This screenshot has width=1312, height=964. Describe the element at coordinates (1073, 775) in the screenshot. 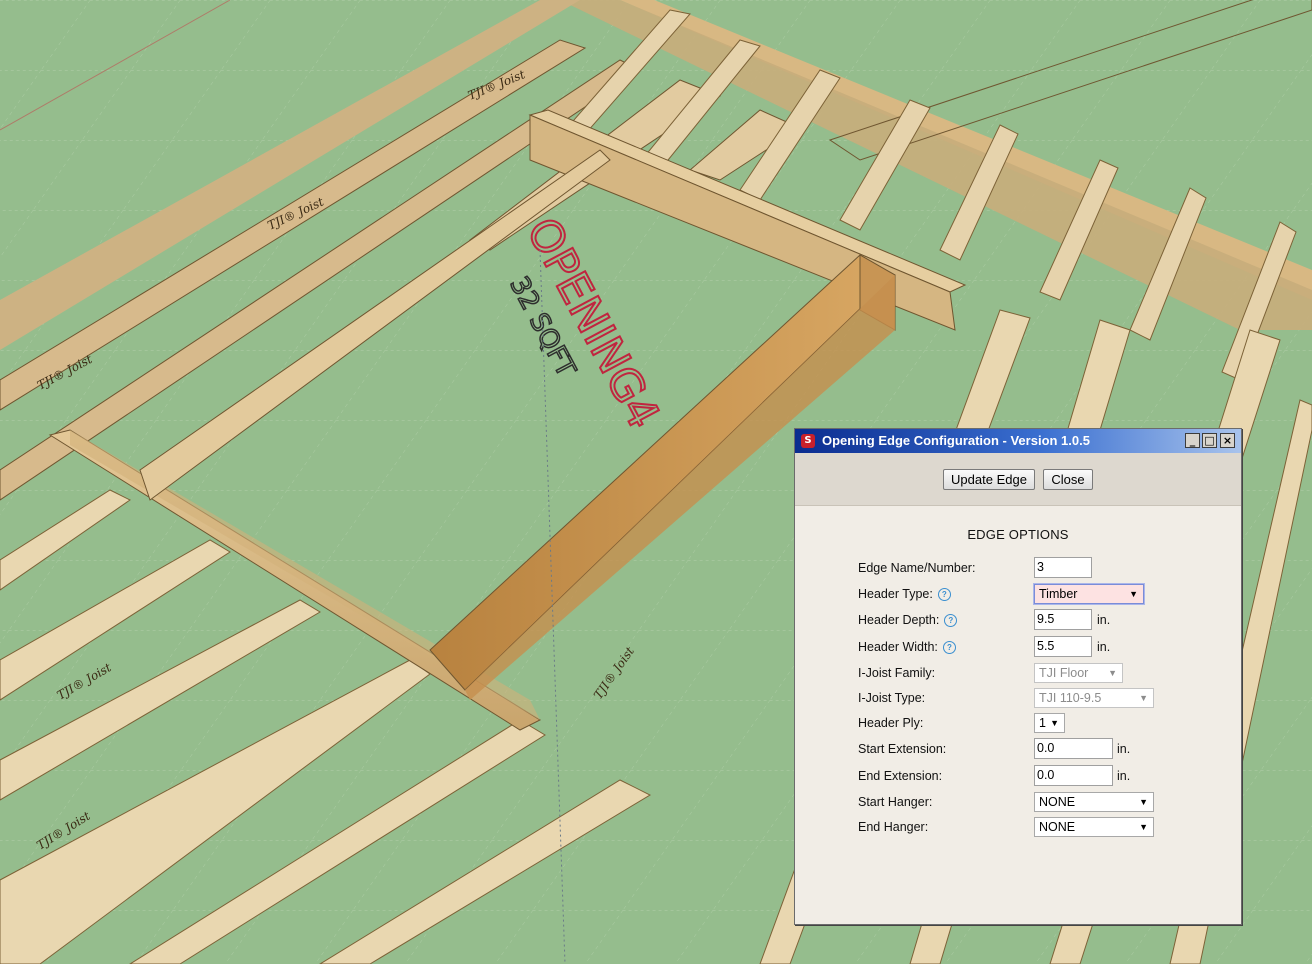

I see `end-extension-input: 0.0` at that location.